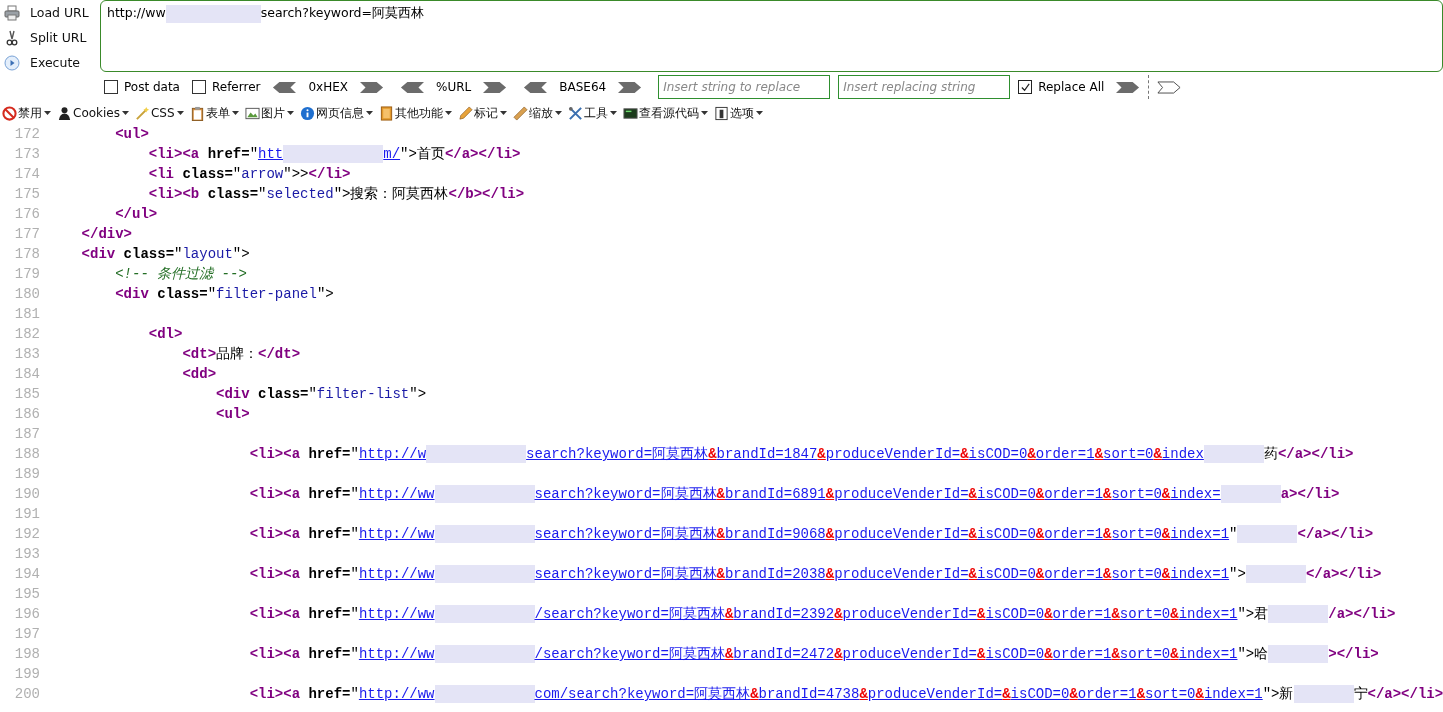  What do you see at coordinates (159, 113) in the screenshot?
I see `toolbar-menu: CSS` at bounding box center [159, 113].